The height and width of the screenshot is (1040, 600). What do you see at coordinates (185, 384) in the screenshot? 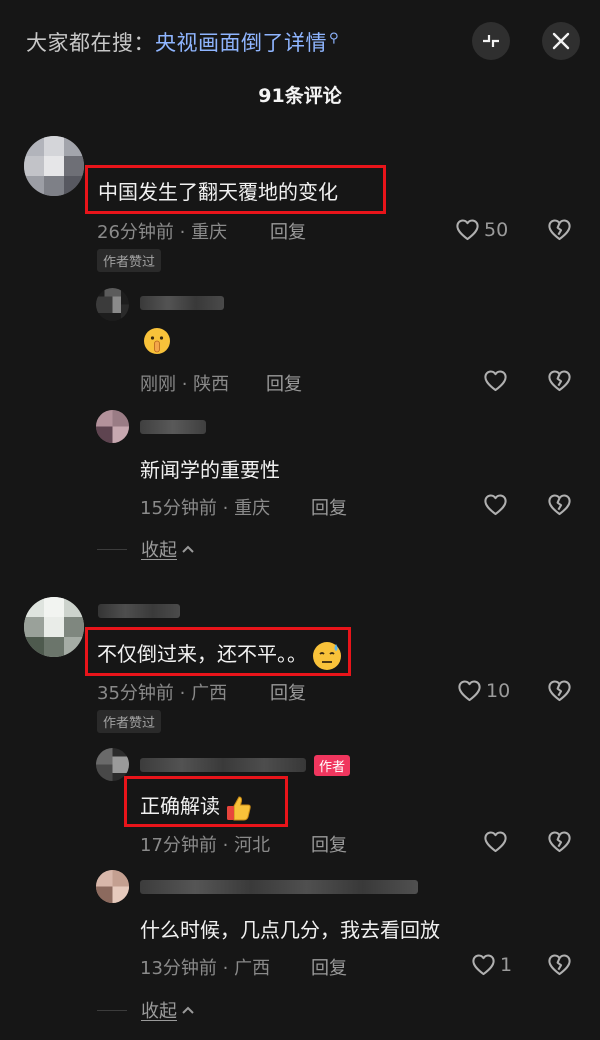
I see `comment-meta: 刚刚 · 陕西` at bounding box center [185, 384].